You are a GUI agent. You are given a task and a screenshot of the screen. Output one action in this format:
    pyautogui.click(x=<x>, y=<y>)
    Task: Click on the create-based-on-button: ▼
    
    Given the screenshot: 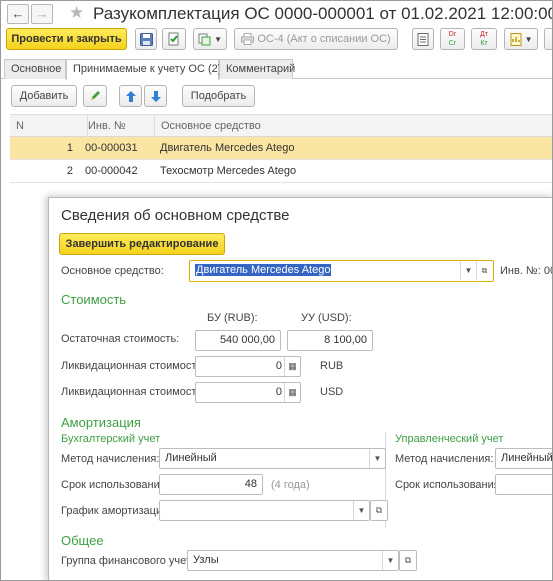 What is the action you would take?
    pyautogui.click(x=210, y=39)
    